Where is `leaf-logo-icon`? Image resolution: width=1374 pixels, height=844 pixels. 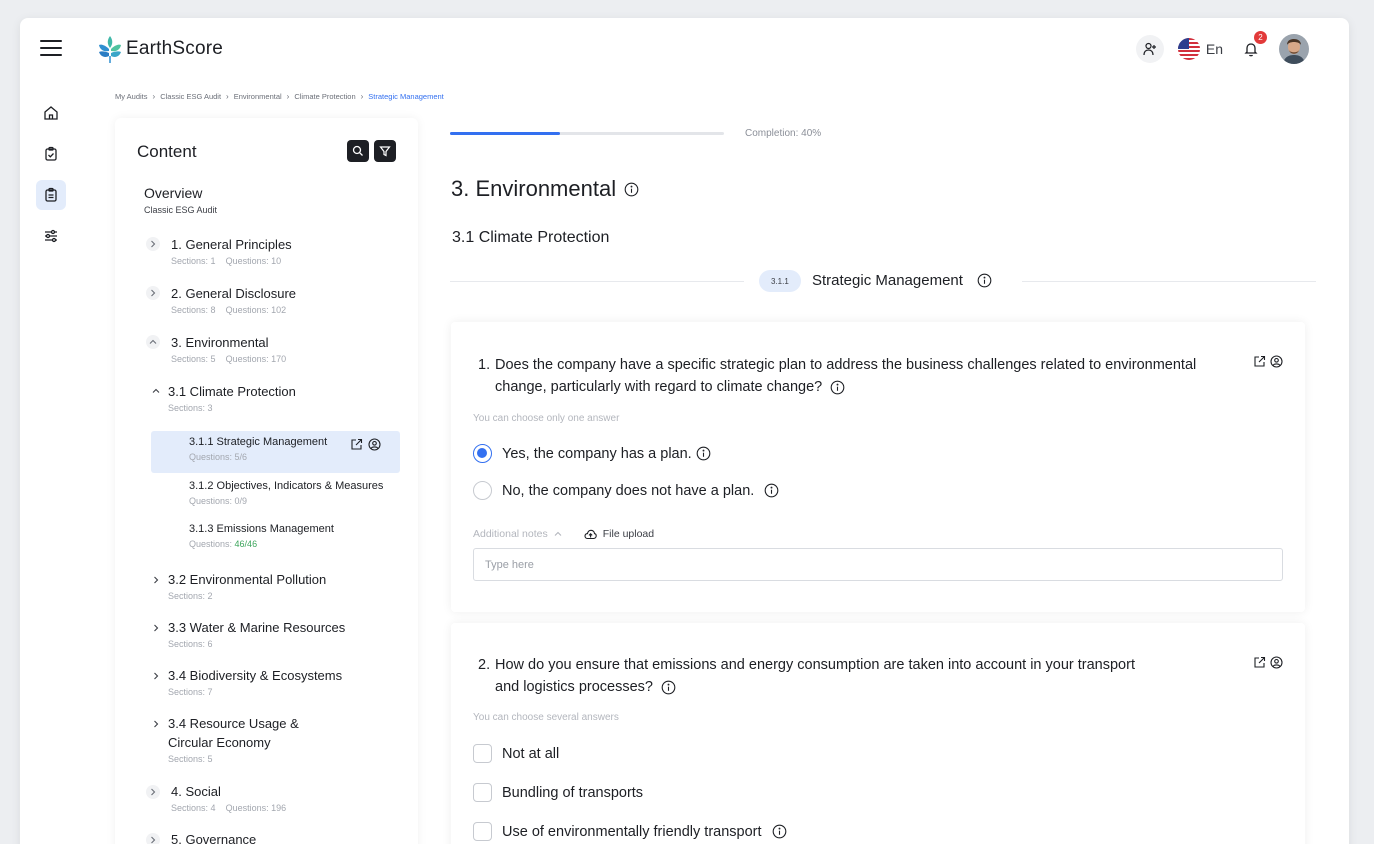 leaf-logo-icon is located at coordinates (110, 49).